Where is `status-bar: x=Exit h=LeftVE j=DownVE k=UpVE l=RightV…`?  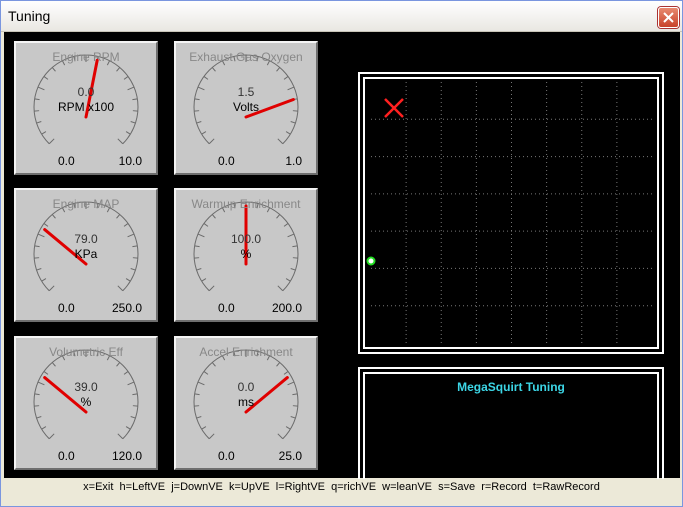 status-bar: x=Exit h=LeftVE j=DownVE k=UpVE l=RightV… is located at coordinates (341, 492).